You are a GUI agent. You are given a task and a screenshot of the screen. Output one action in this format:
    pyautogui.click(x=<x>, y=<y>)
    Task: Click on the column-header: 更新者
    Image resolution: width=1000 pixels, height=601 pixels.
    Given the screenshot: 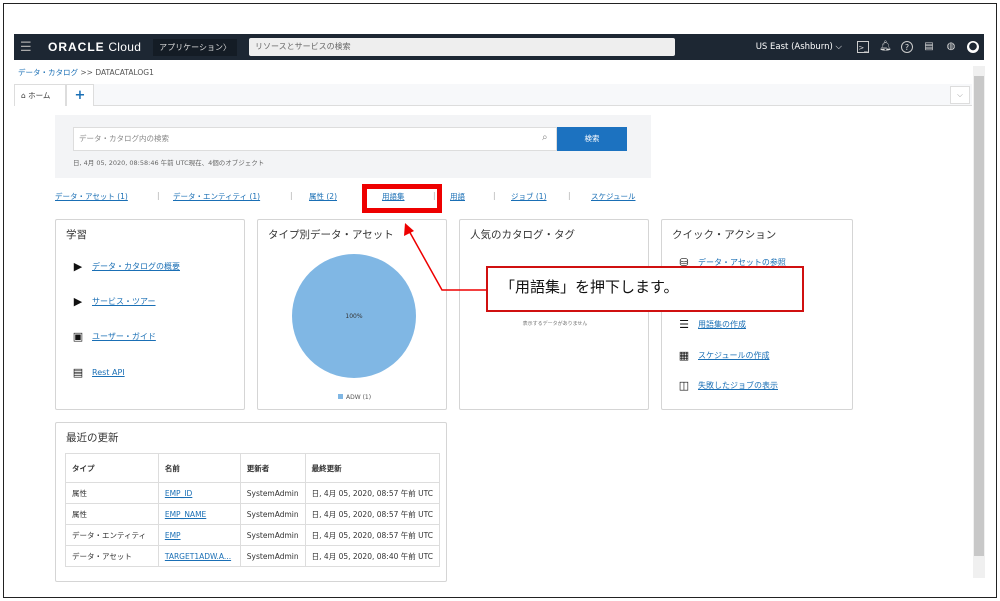 What is the action you would take?
    pyautogui.click(x=272, y=468)
    